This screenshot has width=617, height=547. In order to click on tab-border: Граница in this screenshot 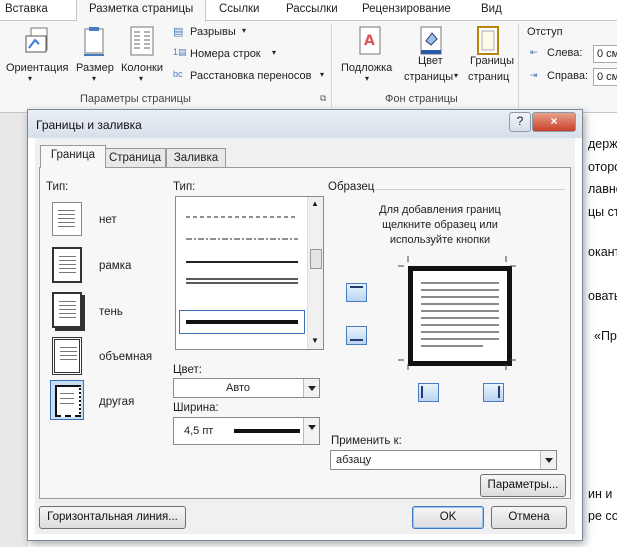, I will do `click(73, 156)`.